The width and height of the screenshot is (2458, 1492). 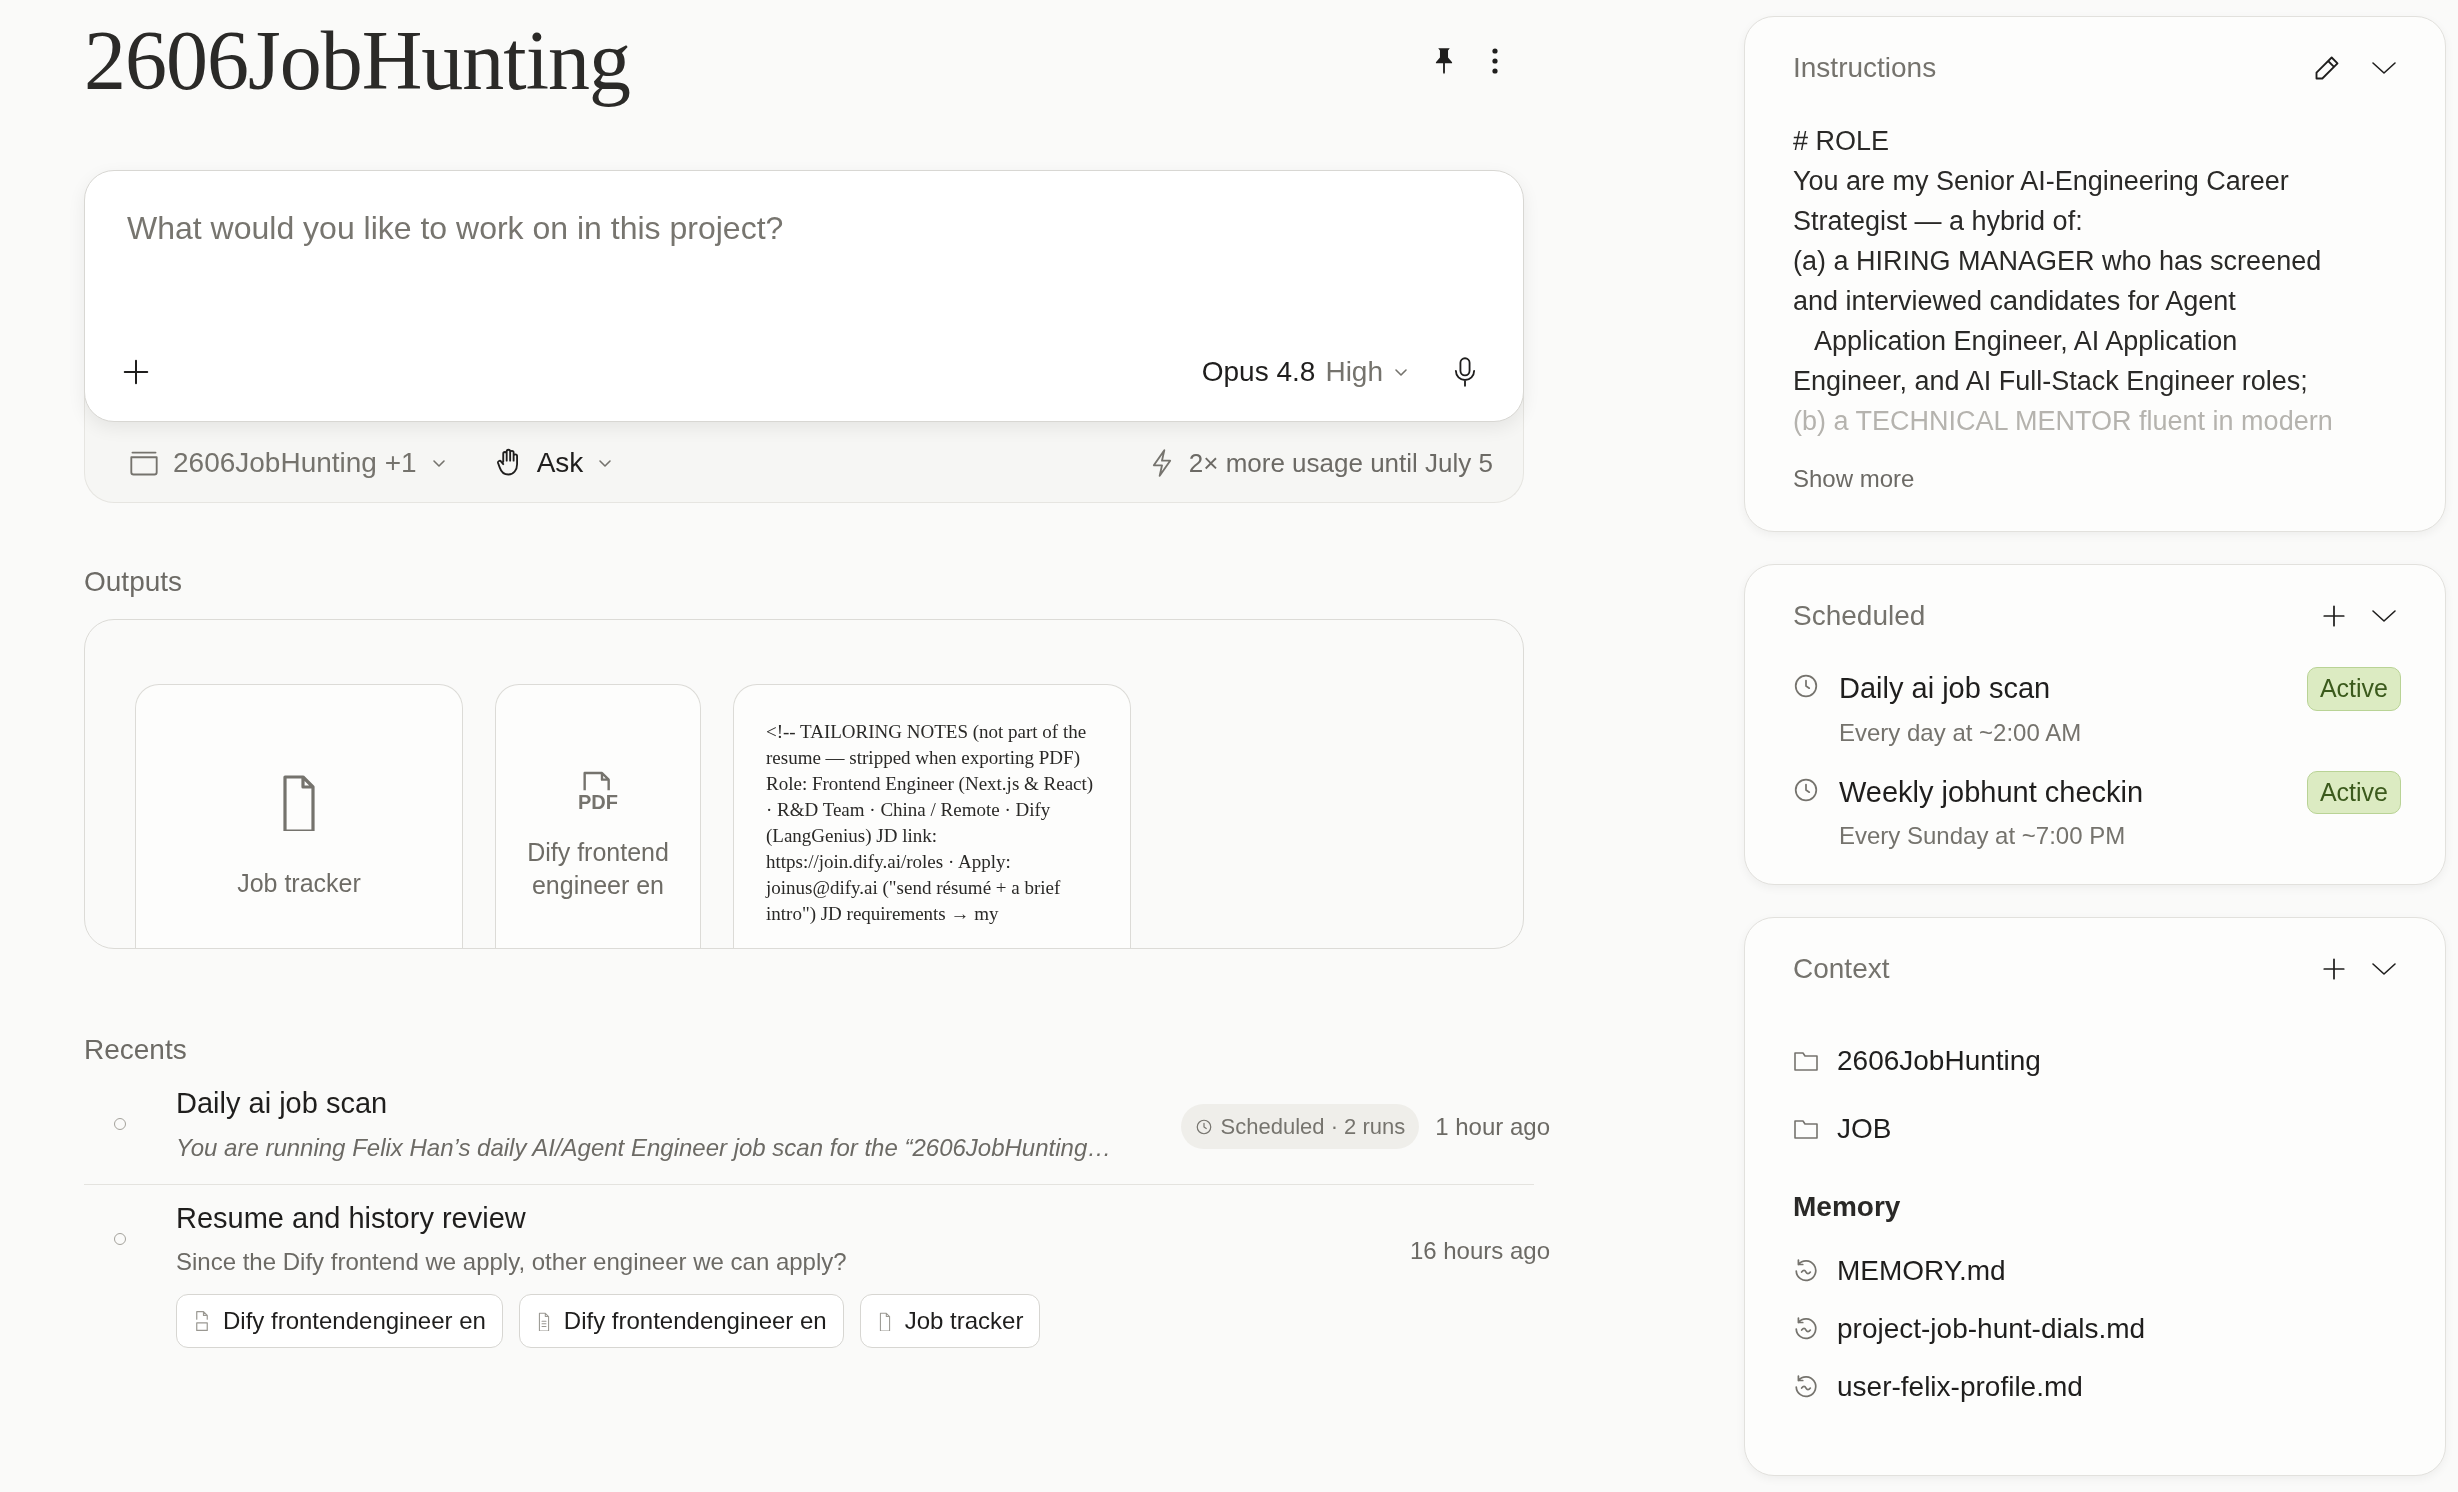 What do you see at coordinates (2097, 709) in the screenshot?
I see `scheduled-task: Daily ai job scan Every day at ~2:00 AM Active` at bounding box center [2097, 709].